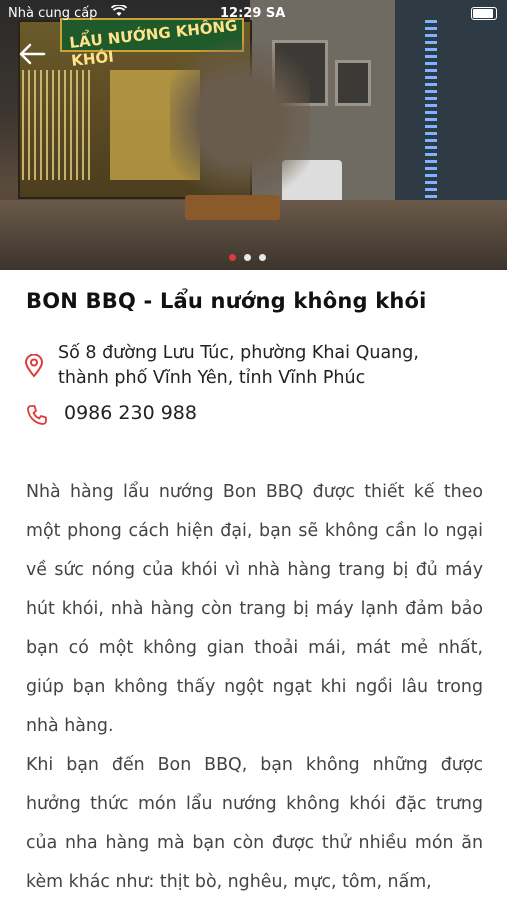  What do you see at coordinates (32, 54) in the screenshot?
I see `back-arrow-icon` at bounding box center [32, 54].